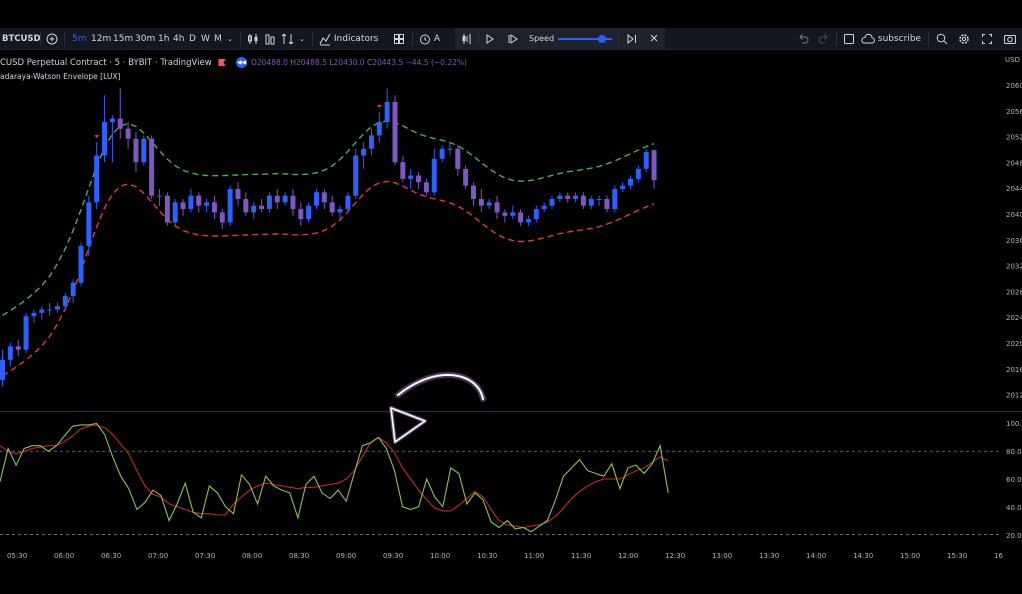 The width and height of the screenshot is (1022, 594). I want to click on price-tick-label: 2056, so click(1014, 112).